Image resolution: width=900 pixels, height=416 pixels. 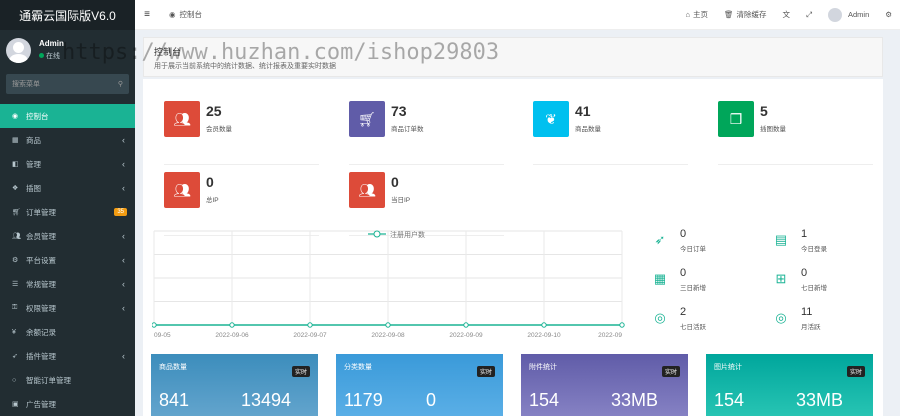 I want to click on sidebar-item-6: ⚙ 平台设置 ‹, so click(x=67, y=260).